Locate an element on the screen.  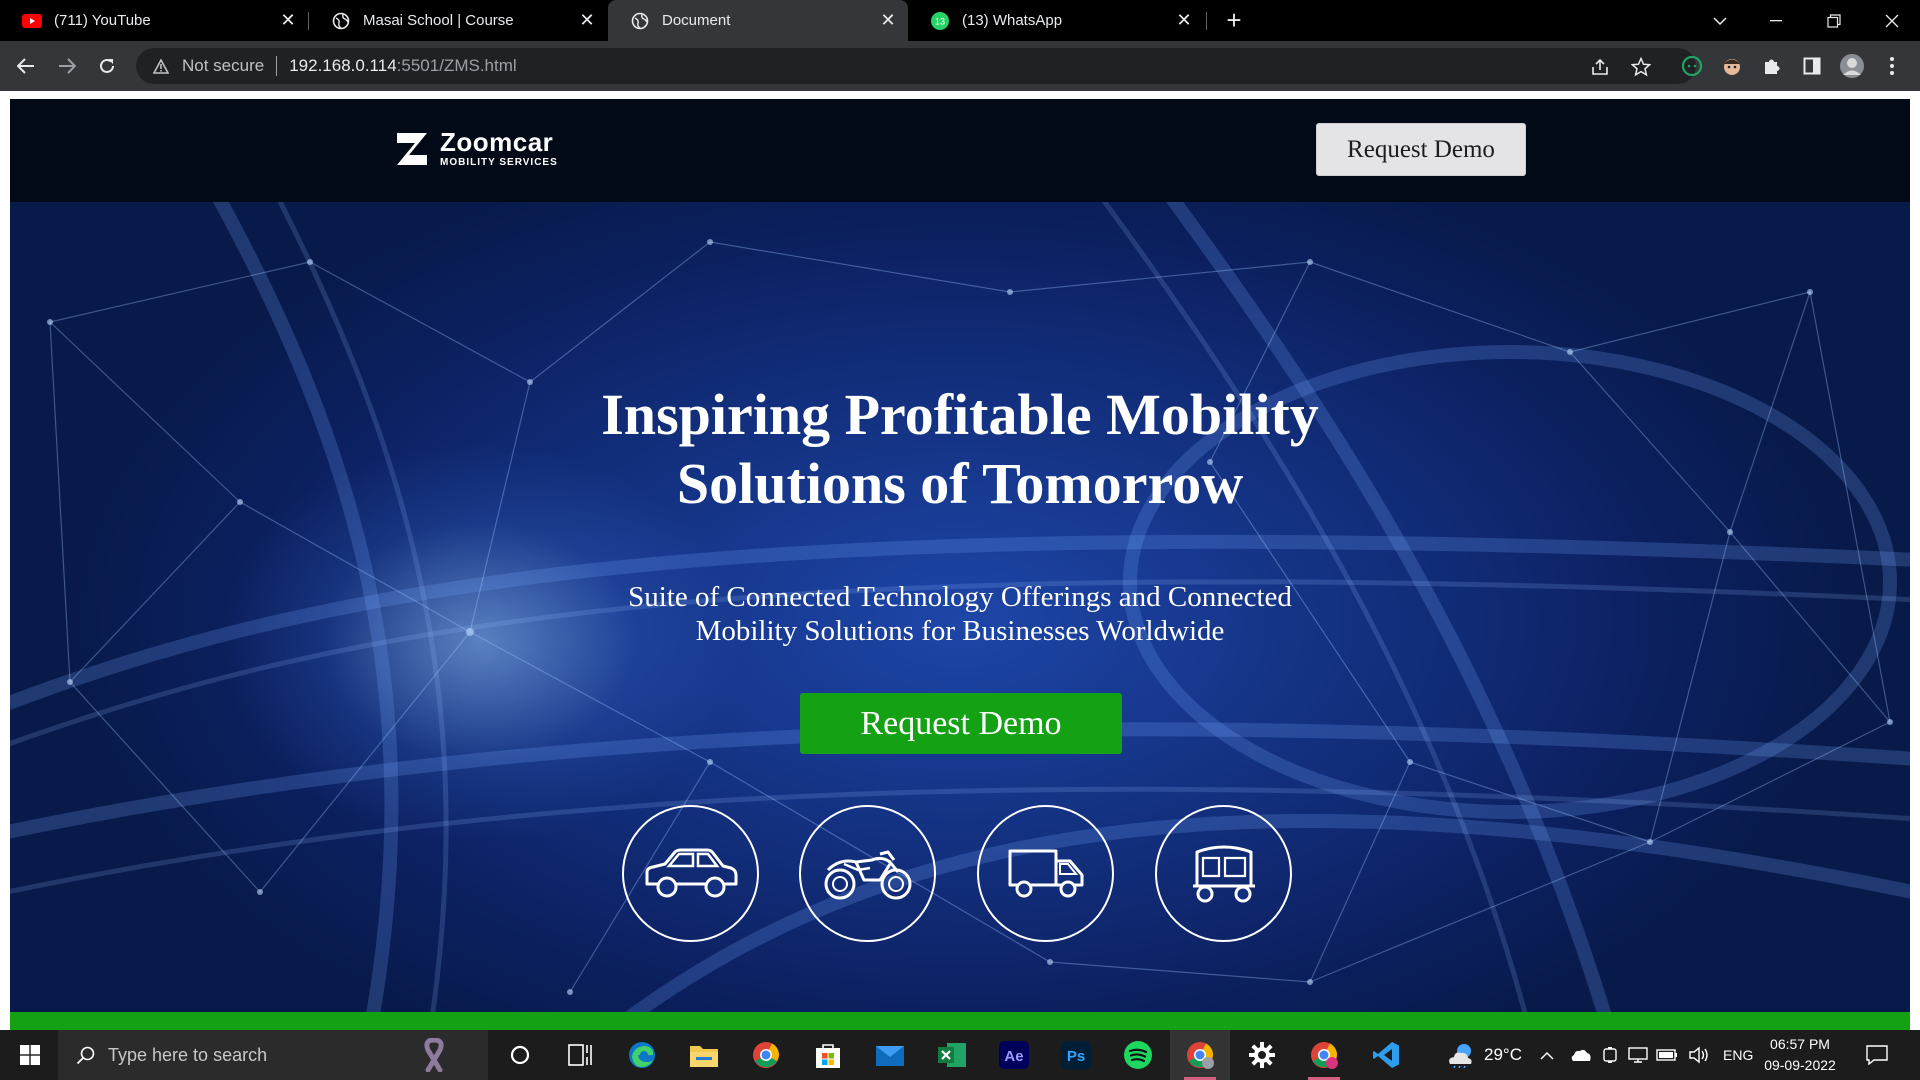
taskbar-search-box: Type here to search is located at coordinates (273, 1055).